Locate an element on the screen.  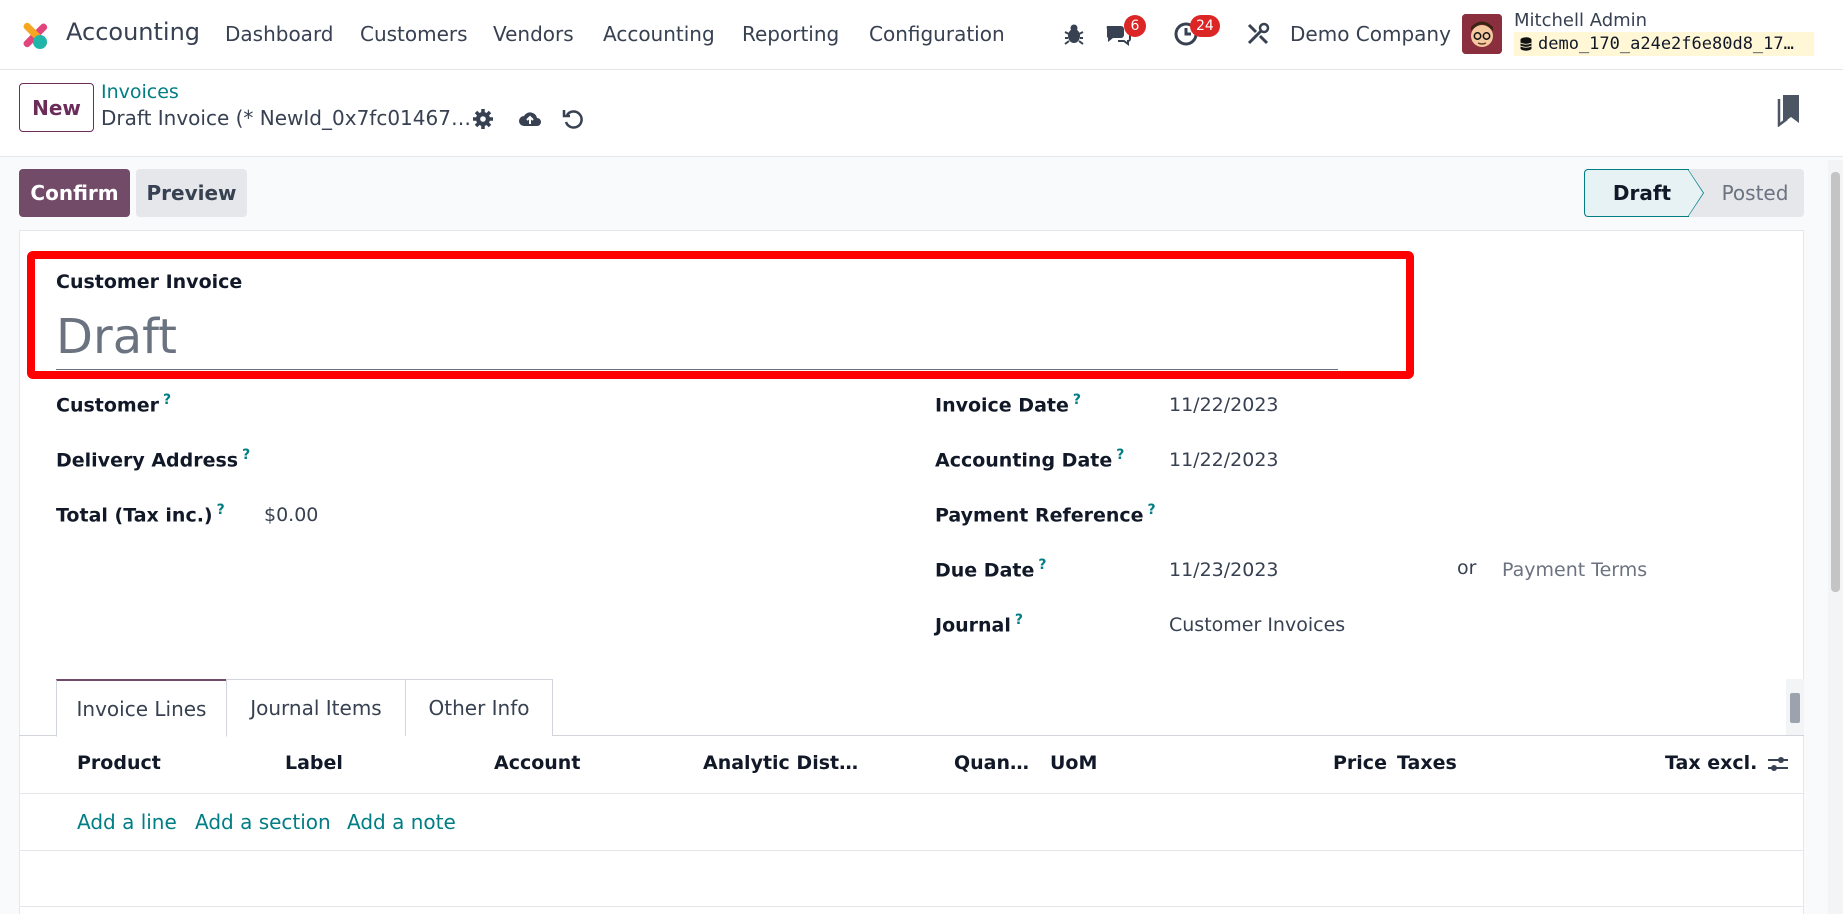
tab-journal-items: Journal Items is located at coordinates (316, 707).